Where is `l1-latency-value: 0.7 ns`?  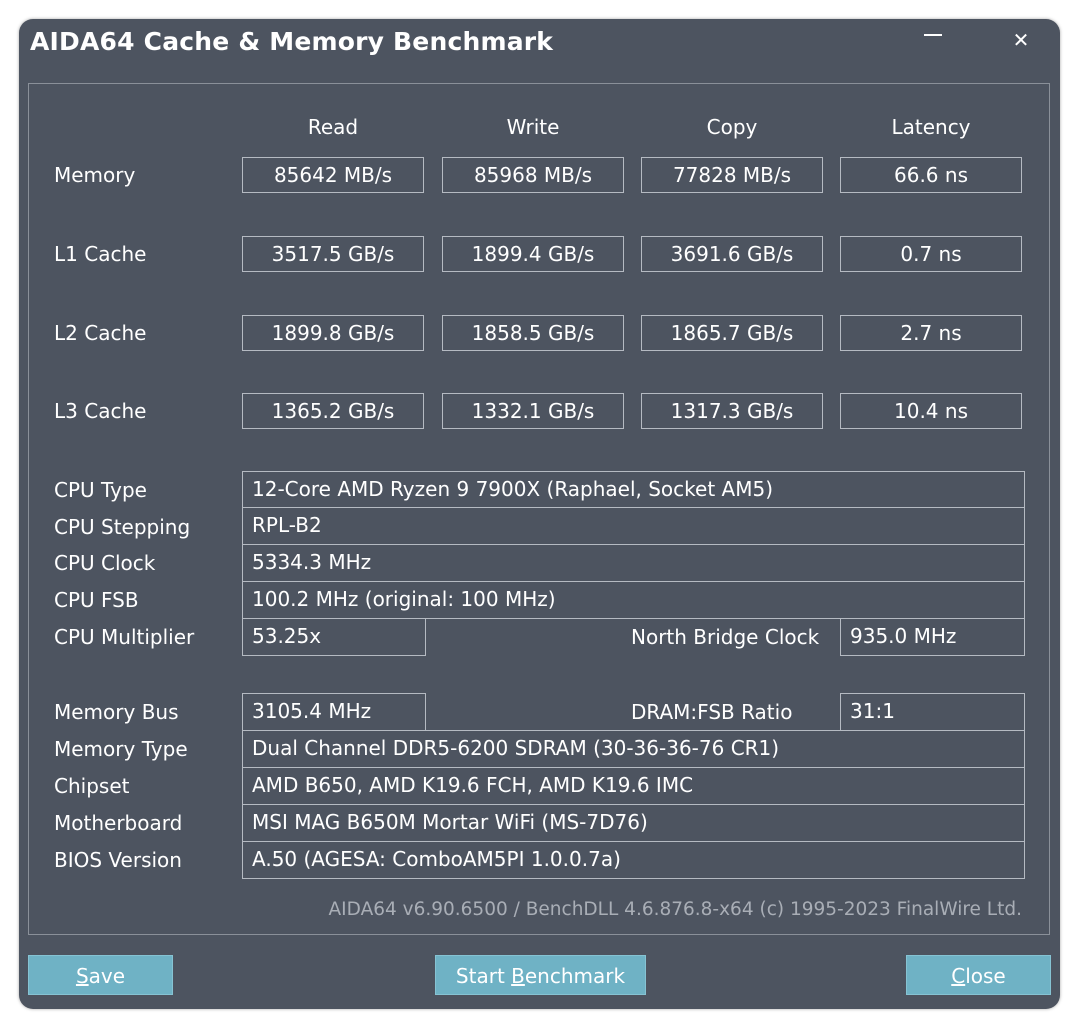
l1-latency-value: 0.7 ns is located at coordinates (931, 254).